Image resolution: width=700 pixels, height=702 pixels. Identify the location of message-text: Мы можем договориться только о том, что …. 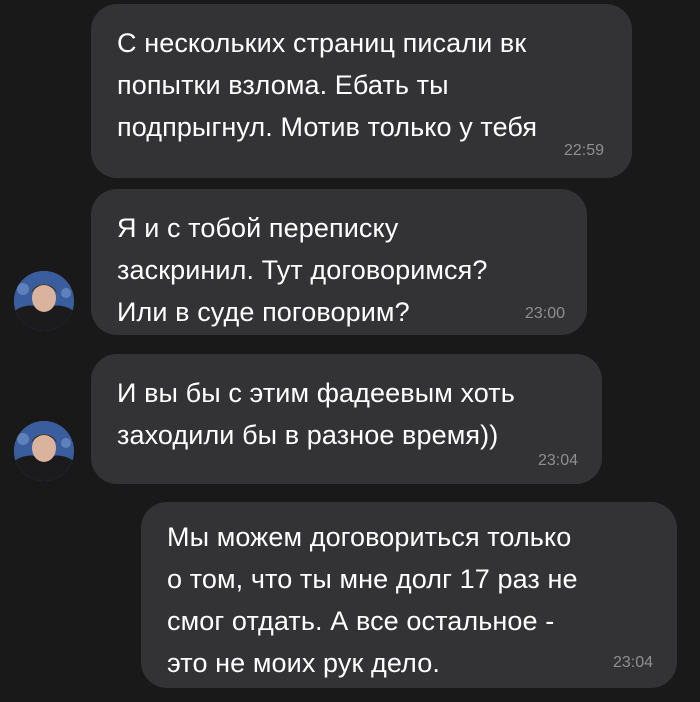
(372, 600).